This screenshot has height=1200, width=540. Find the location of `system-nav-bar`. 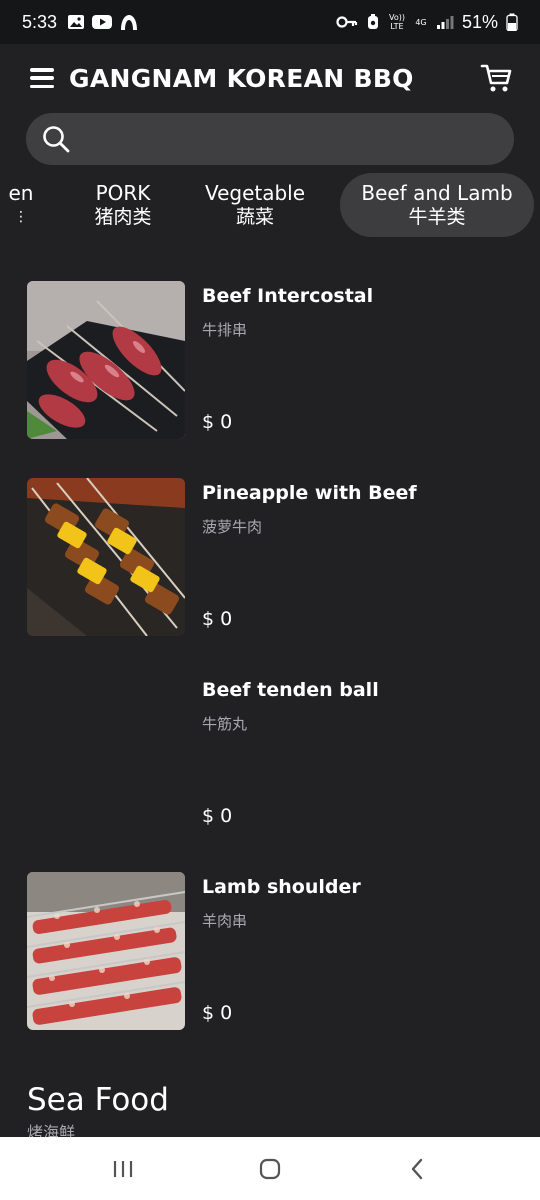

system-nav-bar is located at coordinates (270, 1168).